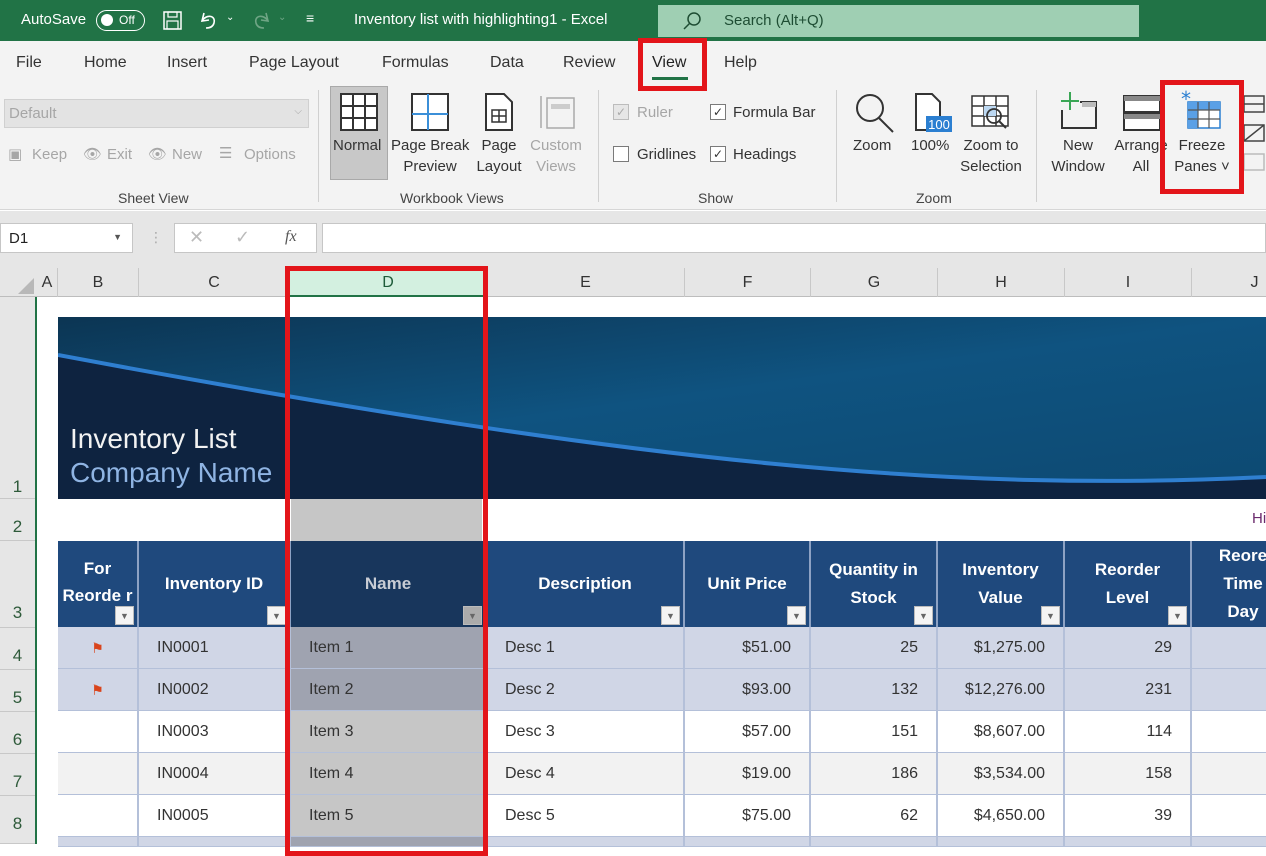 The image size is (1266, 856). Describe the element at coordinates (389, 732) in the screenshot. I see `cell-name: Item 3` at that location.